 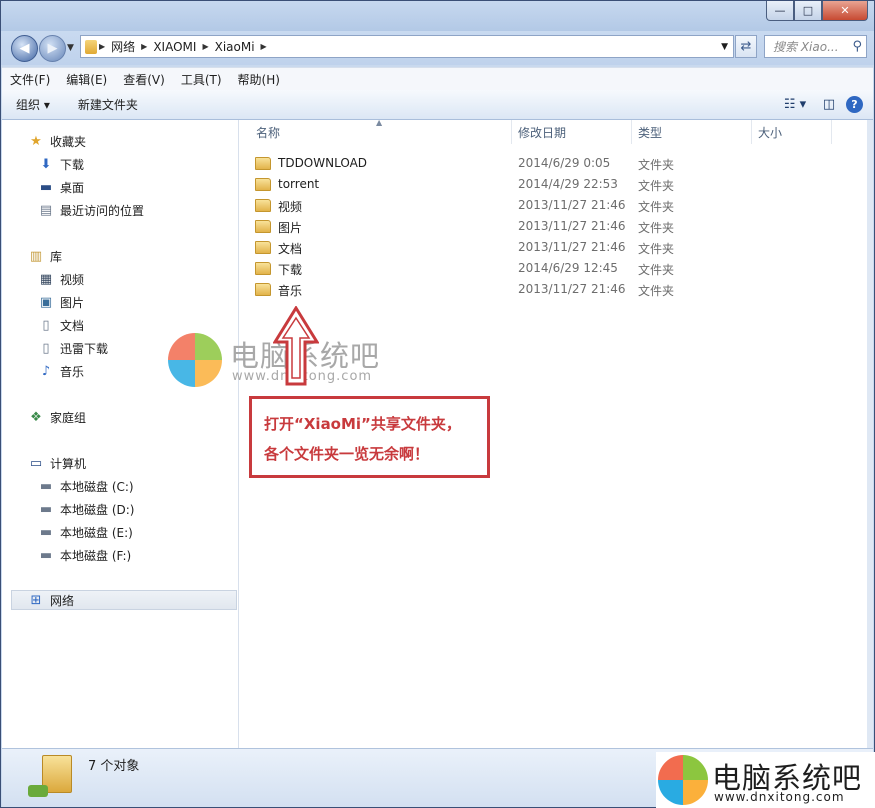 What do you see at coordinates (290, 207) in the screenshot?
I see `file-name: 视频` at bounding box center [290, 207].